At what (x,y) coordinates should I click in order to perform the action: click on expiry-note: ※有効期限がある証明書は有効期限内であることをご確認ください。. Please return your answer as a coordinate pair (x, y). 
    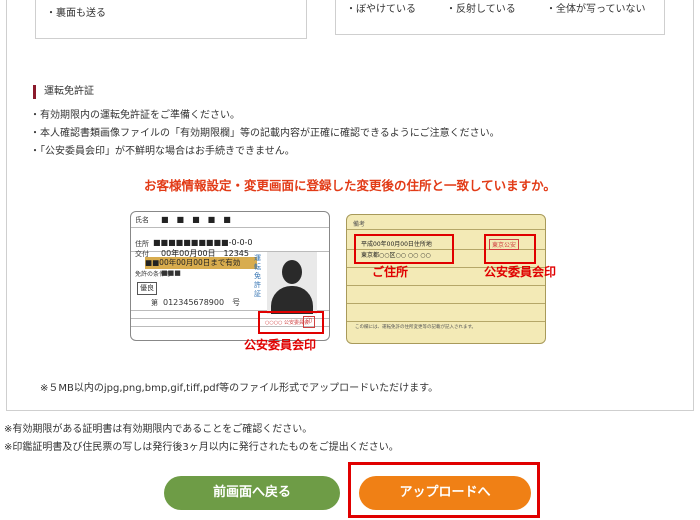
    Looking at the image, I should click on (158, 429).